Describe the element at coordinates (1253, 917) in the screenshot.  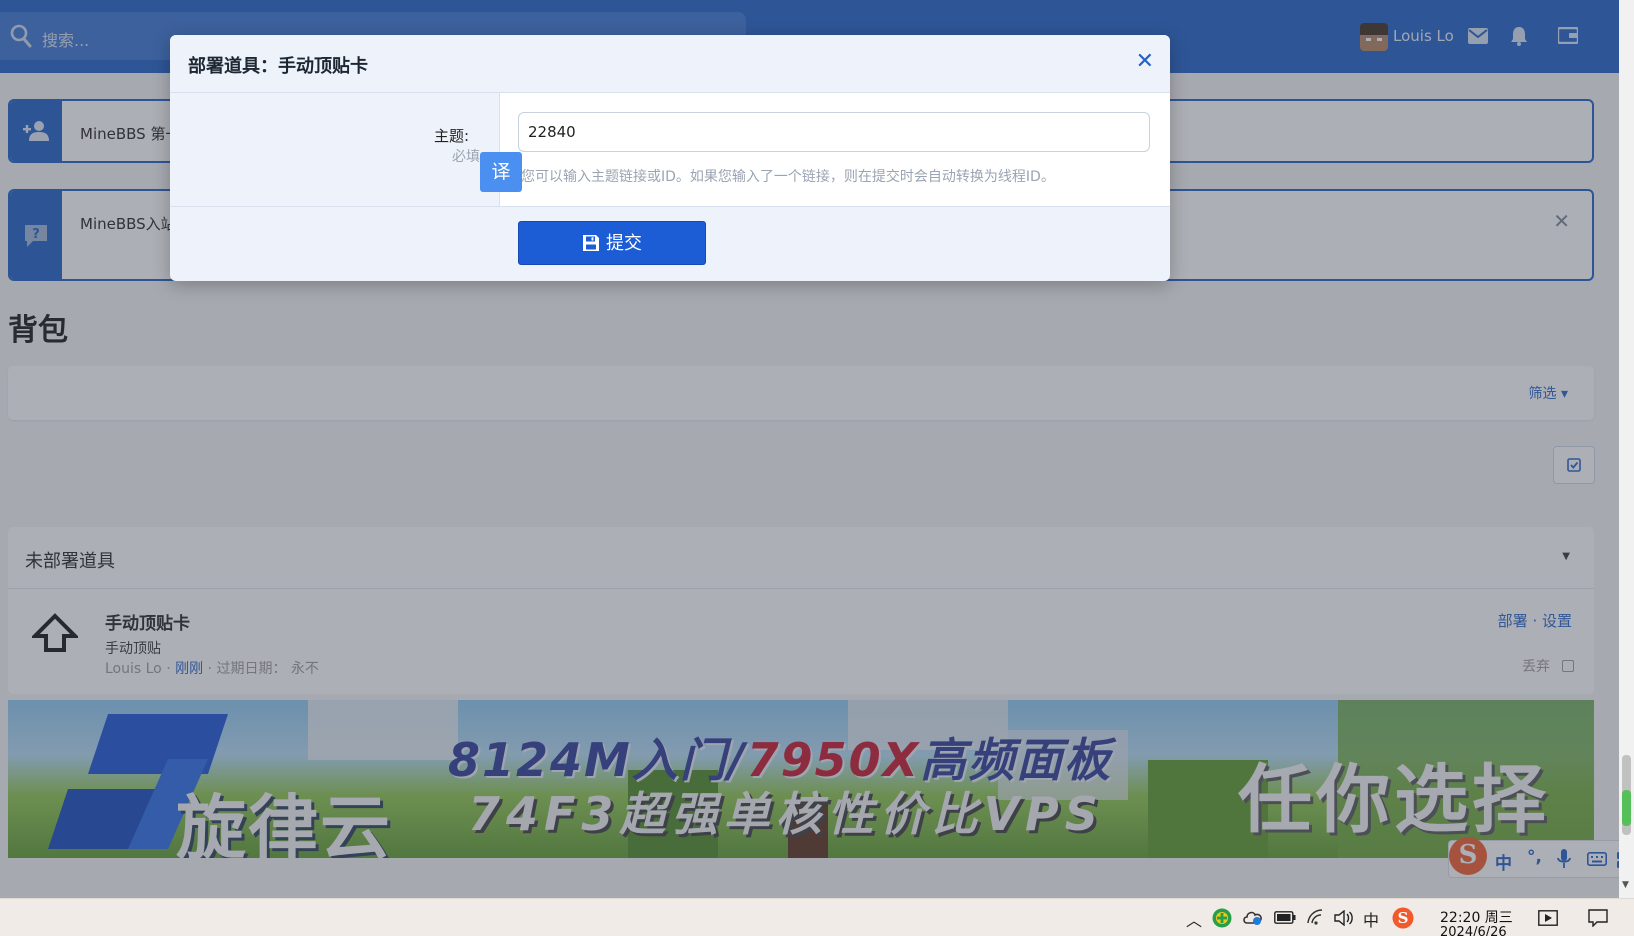
I see `cloud-sync-icon` at that location.